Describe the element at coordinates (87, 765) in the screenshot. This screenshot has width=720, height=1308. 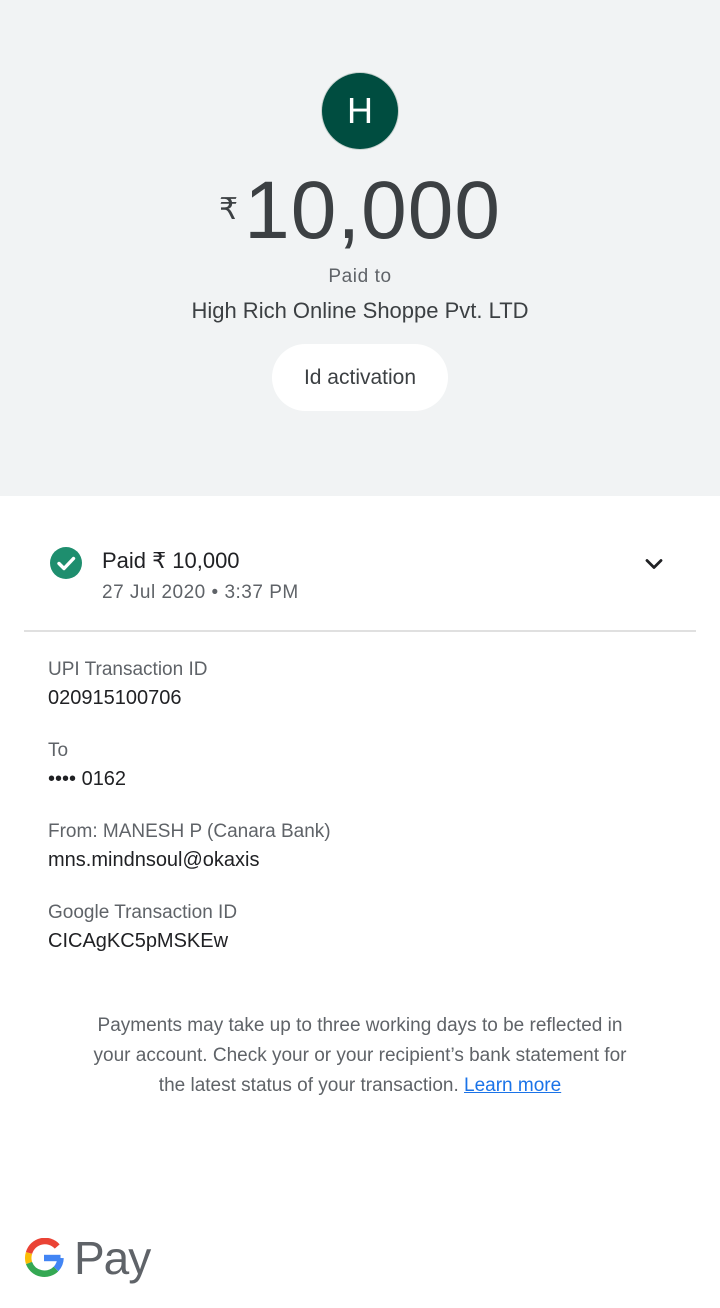
I see `detail-to: To •••• 0162` at that location.